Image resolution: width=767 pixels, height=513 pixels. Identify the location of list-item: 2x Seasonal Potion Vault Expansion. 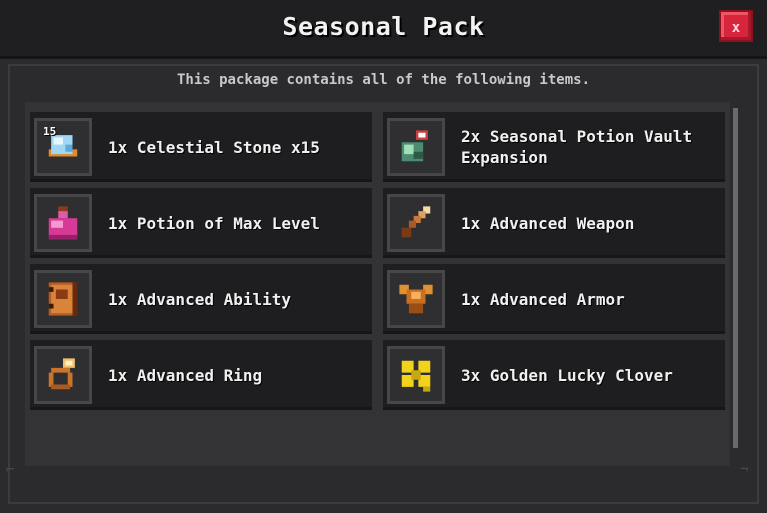
(554, 147).